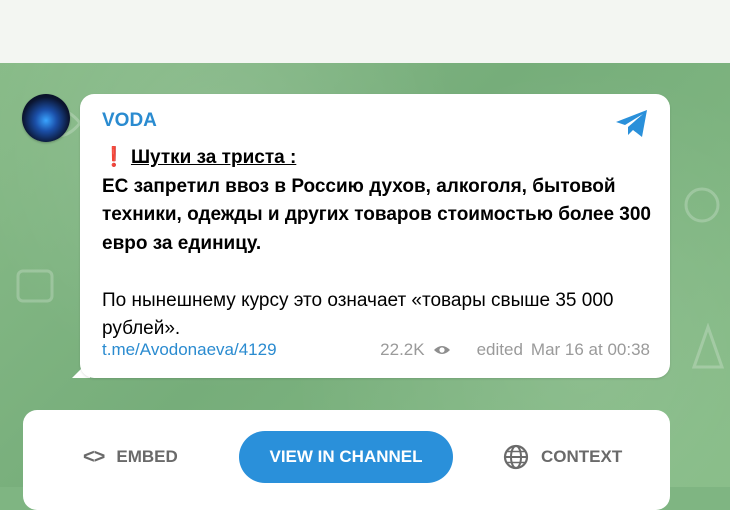  What do you see at coordinates (632, 124) in the screenshot?
I see `telegram-icon` at bounding box center [632, 124].